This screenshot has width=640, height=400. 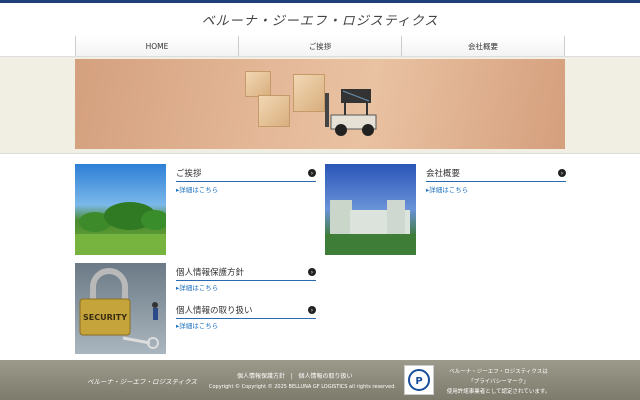 I want to click on company-detail-link: ▸詳細はこちら, so click(x=447, y=189).